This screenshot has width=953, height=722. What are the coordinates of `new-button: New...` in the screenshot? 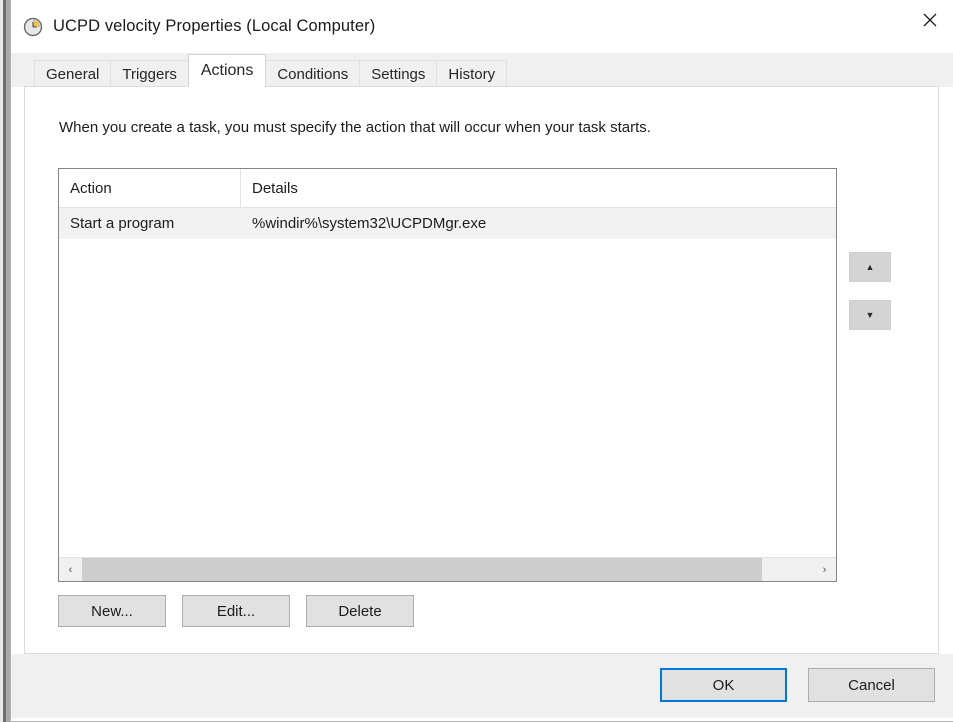 It's located at (112, 611).